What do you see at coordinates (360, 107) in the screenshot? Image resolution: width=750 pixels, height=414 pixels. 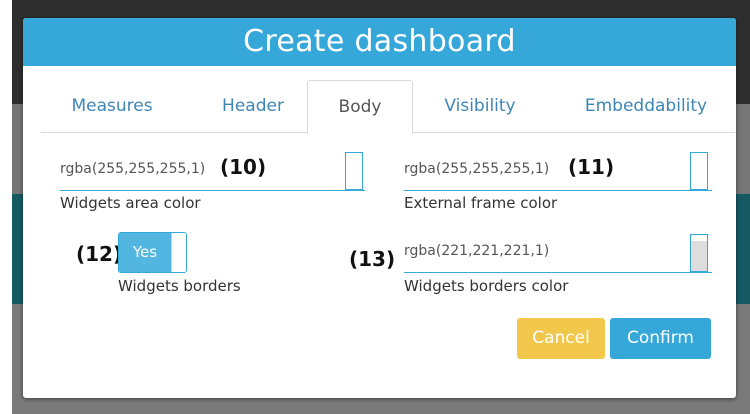 I see `tab-body: Body` at bounding box center [360, 107].